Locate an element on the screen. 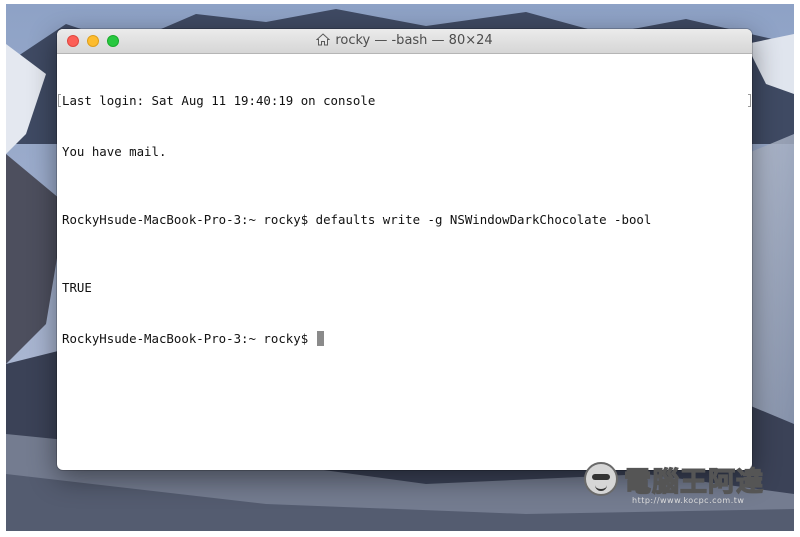 The image size is (800, 537). prompt-text: RockyHsude-MacBook-Pro-3:~ rocky$ is located at coordinates (189, 338).